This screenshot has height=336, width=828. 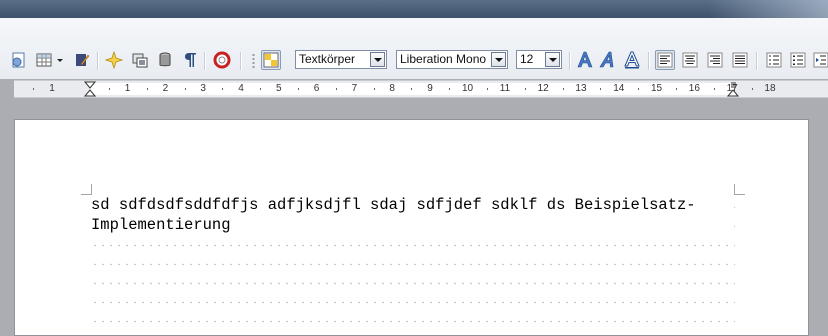 What do you see at coordinates (770, 88) in the screenshot?
I see `ruler-number: 18` at bounding box center [770, 88].